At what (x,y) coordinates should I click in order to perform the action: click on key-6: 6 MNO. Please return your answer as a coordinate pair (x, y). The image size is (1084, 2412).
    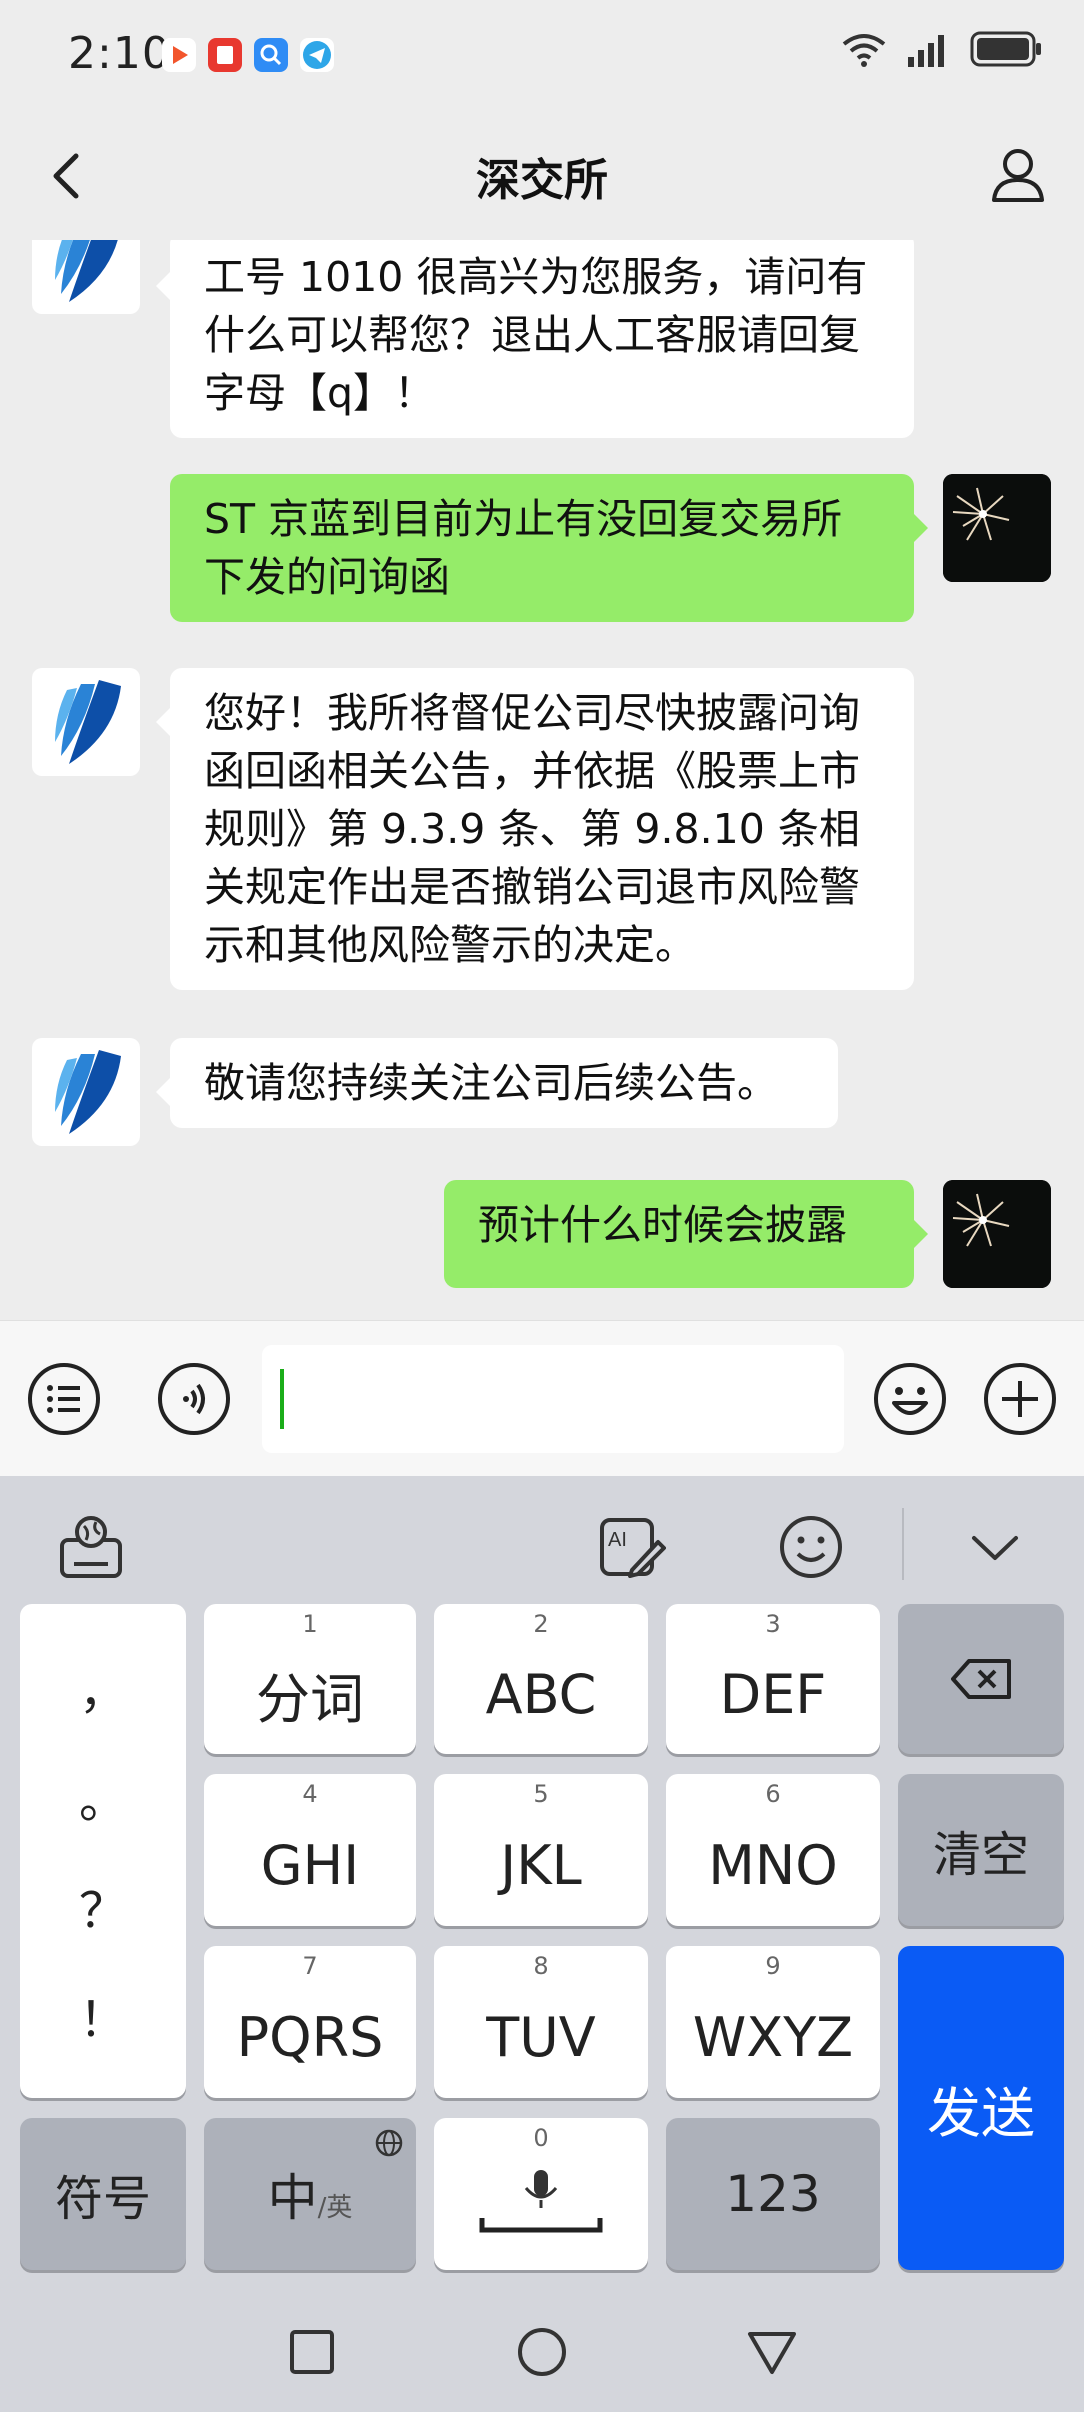
    Looking at the image, I should click on (773, 1850).